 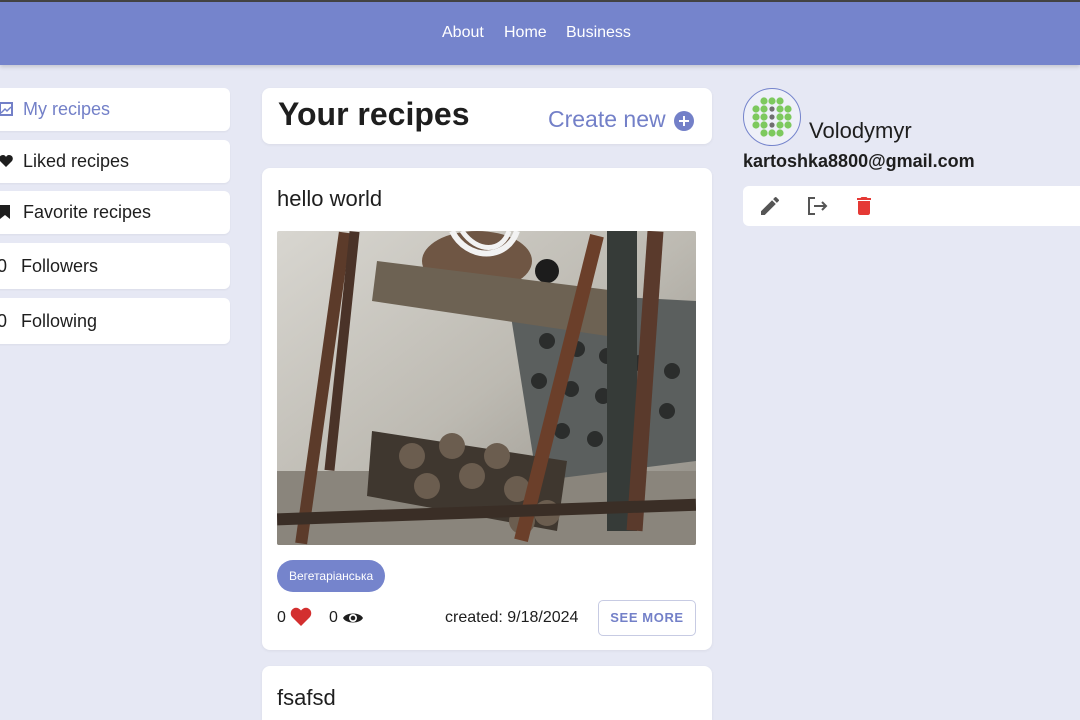 I want to click on recipe-title: hello world, so click(x=329, y=199).